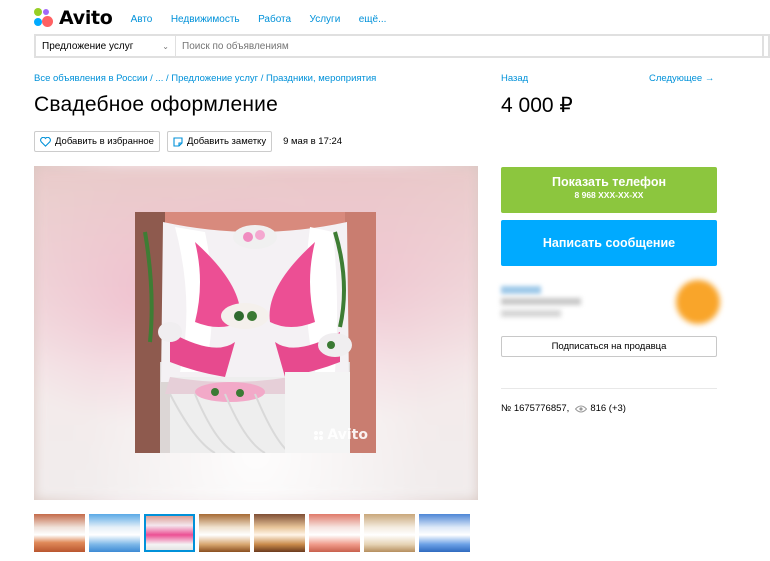  Describe the element at coordinates (765, 46) in the screenshot. I see `search-button` at that location.